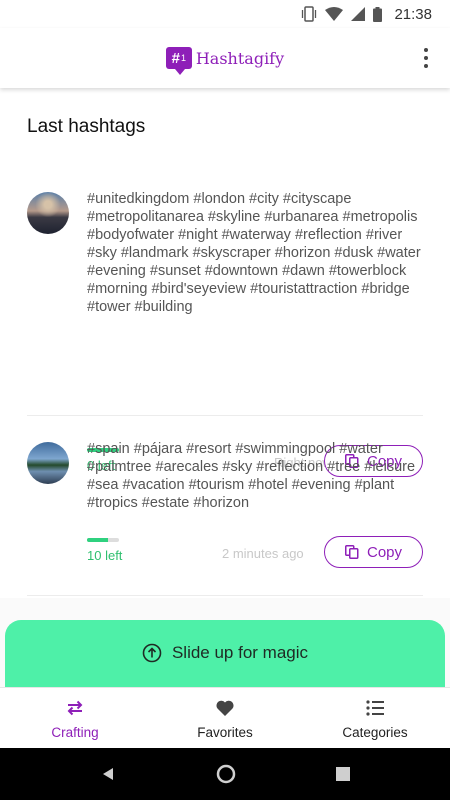  Describe the element at coordinates (86, 126) in the screenshot. I see `section-title: Last hashtags` at that location.